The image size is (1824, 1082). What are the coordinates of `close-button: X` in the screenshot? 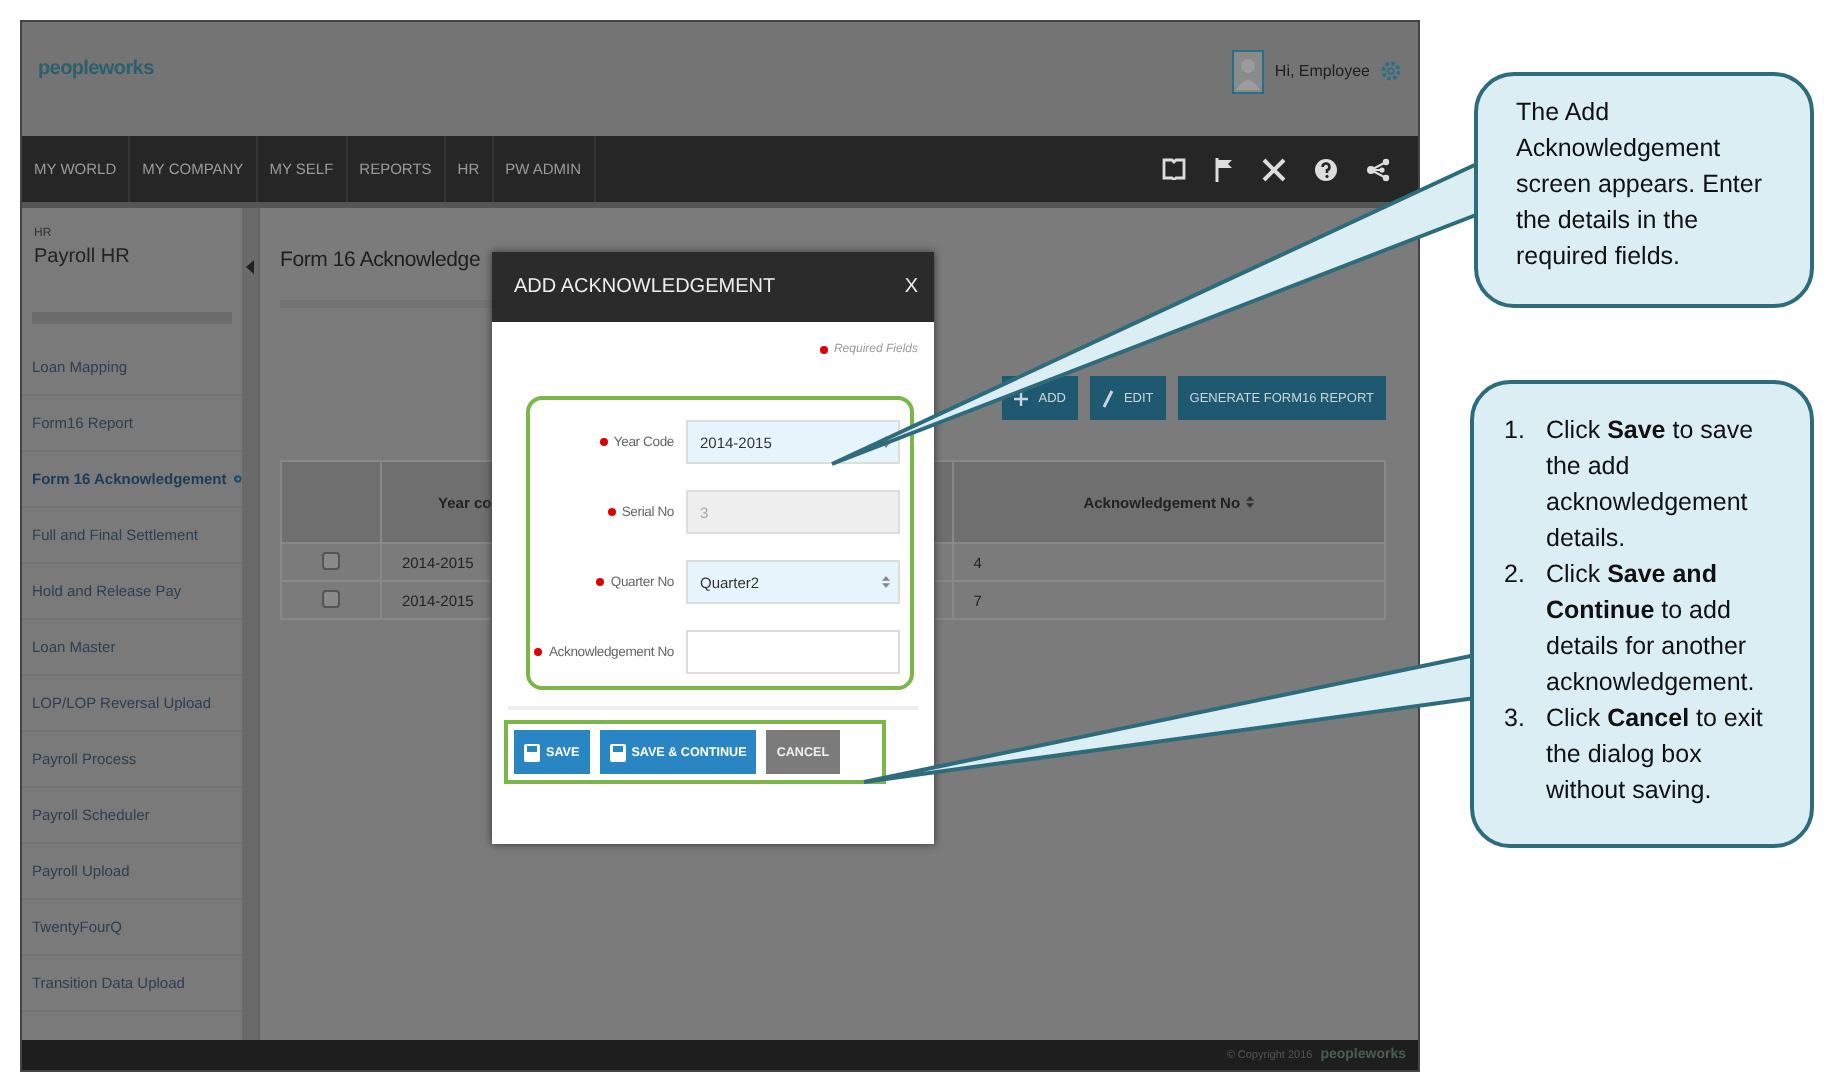 It's located at (911, 287).